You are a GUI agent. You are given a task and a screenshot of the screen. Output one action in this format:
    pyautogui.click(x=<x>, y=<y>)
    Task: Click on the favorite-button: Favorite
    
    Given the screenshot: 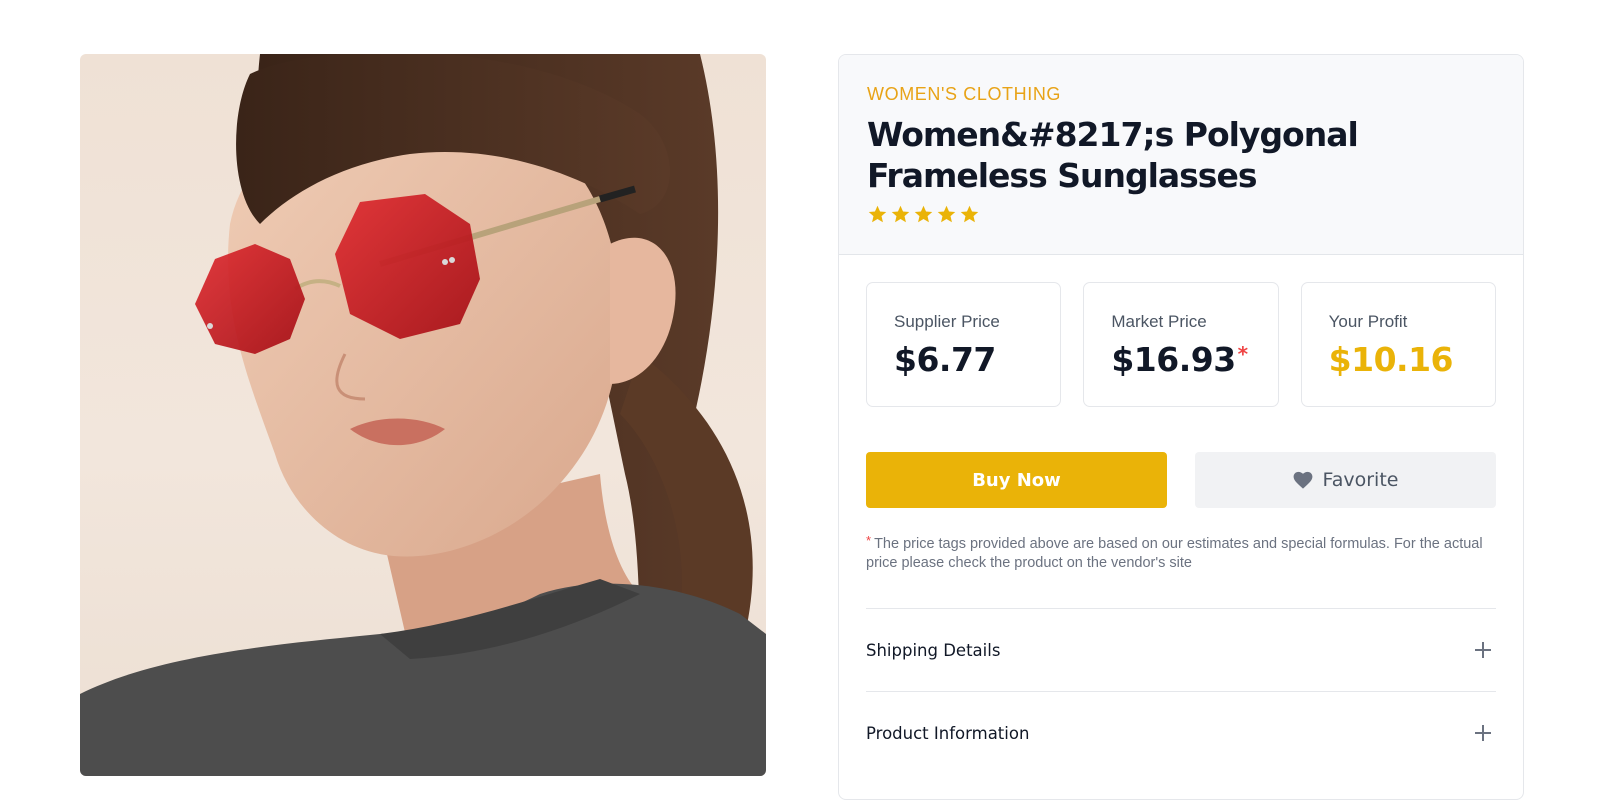 What is the action you would take?
    pyautogui.click(x=1345, y=480)
    